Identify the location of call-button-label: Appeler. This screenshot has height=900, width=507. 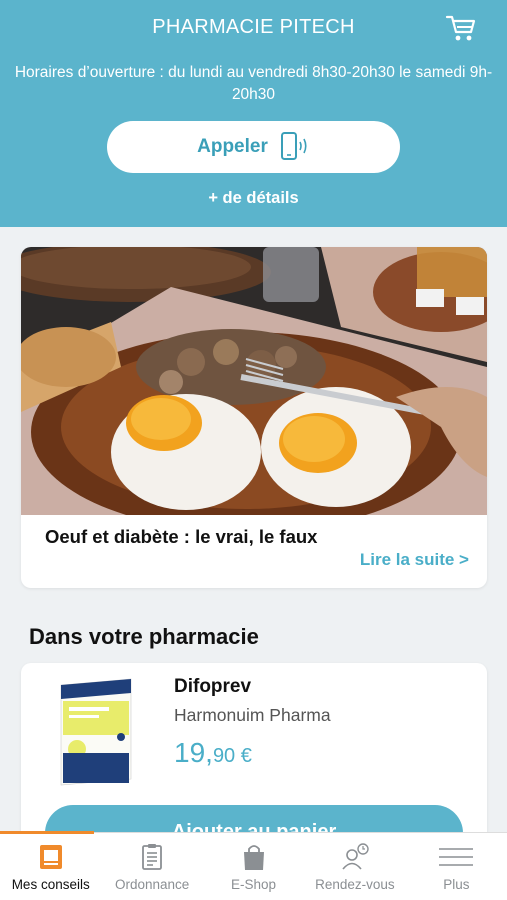
(232, 146).